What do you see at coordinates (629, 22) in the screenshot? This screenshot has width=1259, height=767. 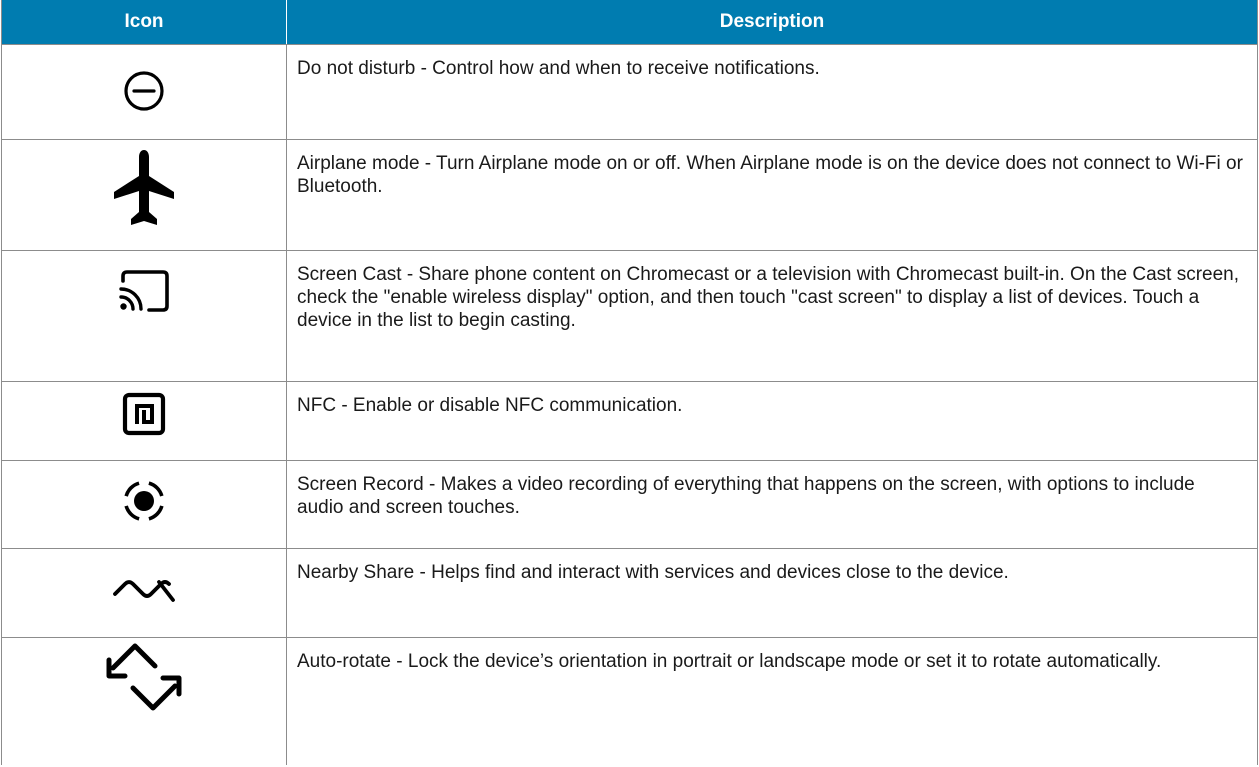 I see `table-header: Icon Description` at bounding box center [629, 22].